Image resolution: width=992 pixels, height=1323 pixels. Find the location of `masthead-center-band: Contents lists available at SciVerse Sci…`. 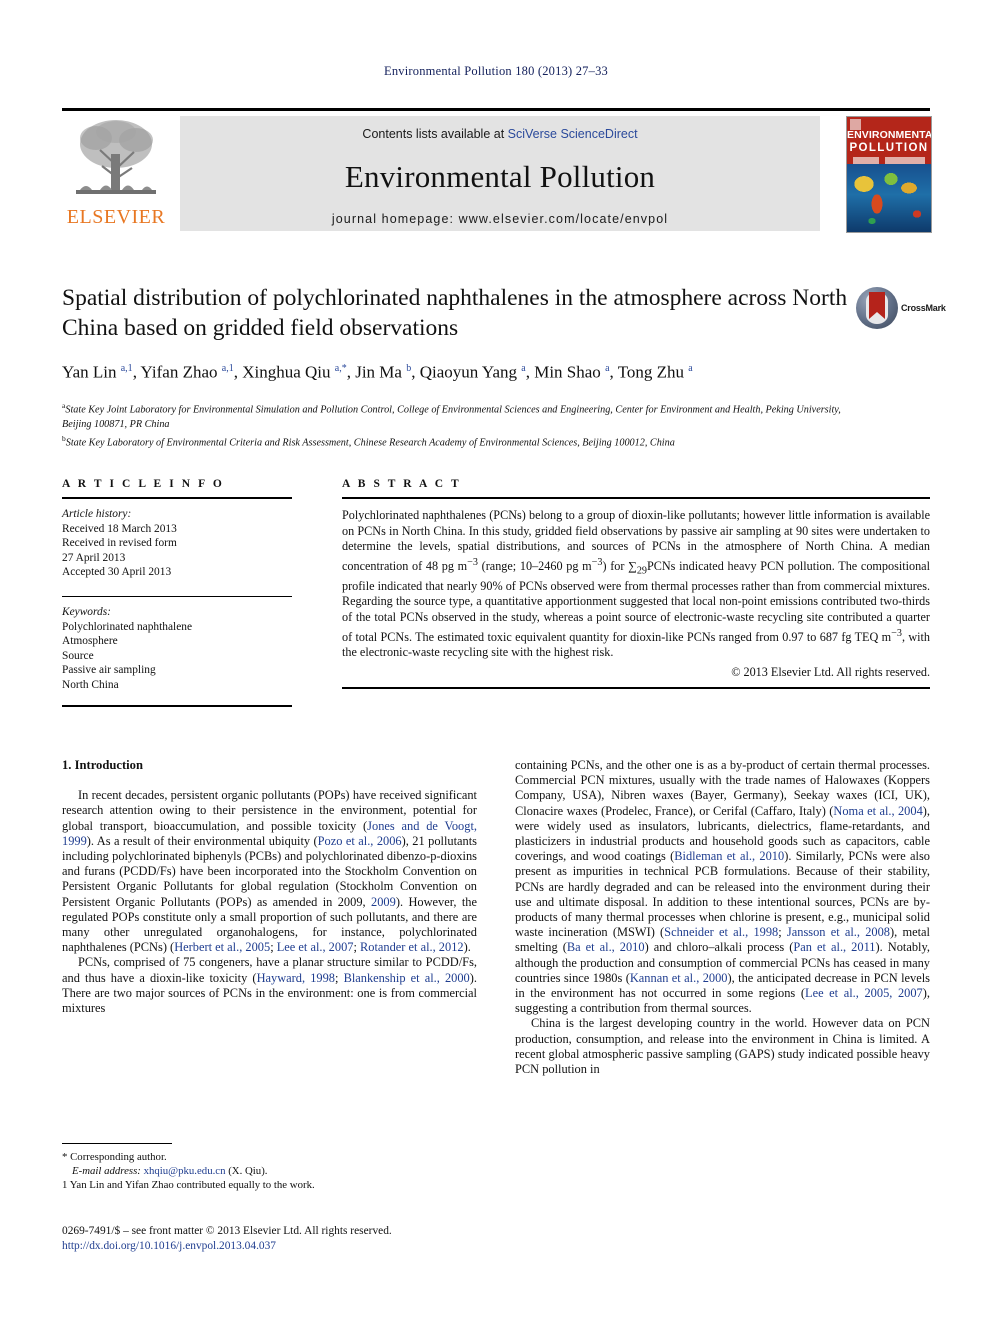

masthead-center-band: Contents lists available at SciVerse Sci… is located at coordinates (500, 173).